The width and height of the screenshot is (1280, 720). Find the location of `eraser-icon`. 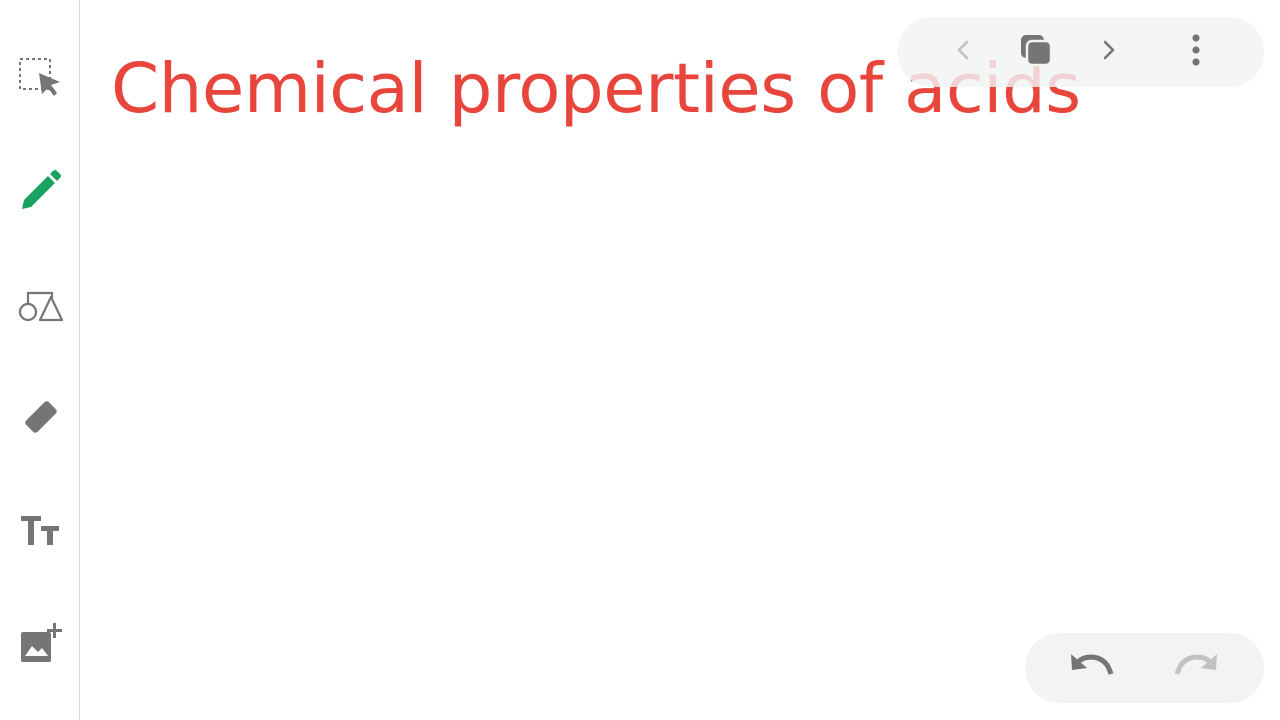

eraser-icon is located at coordinates (40, 418).